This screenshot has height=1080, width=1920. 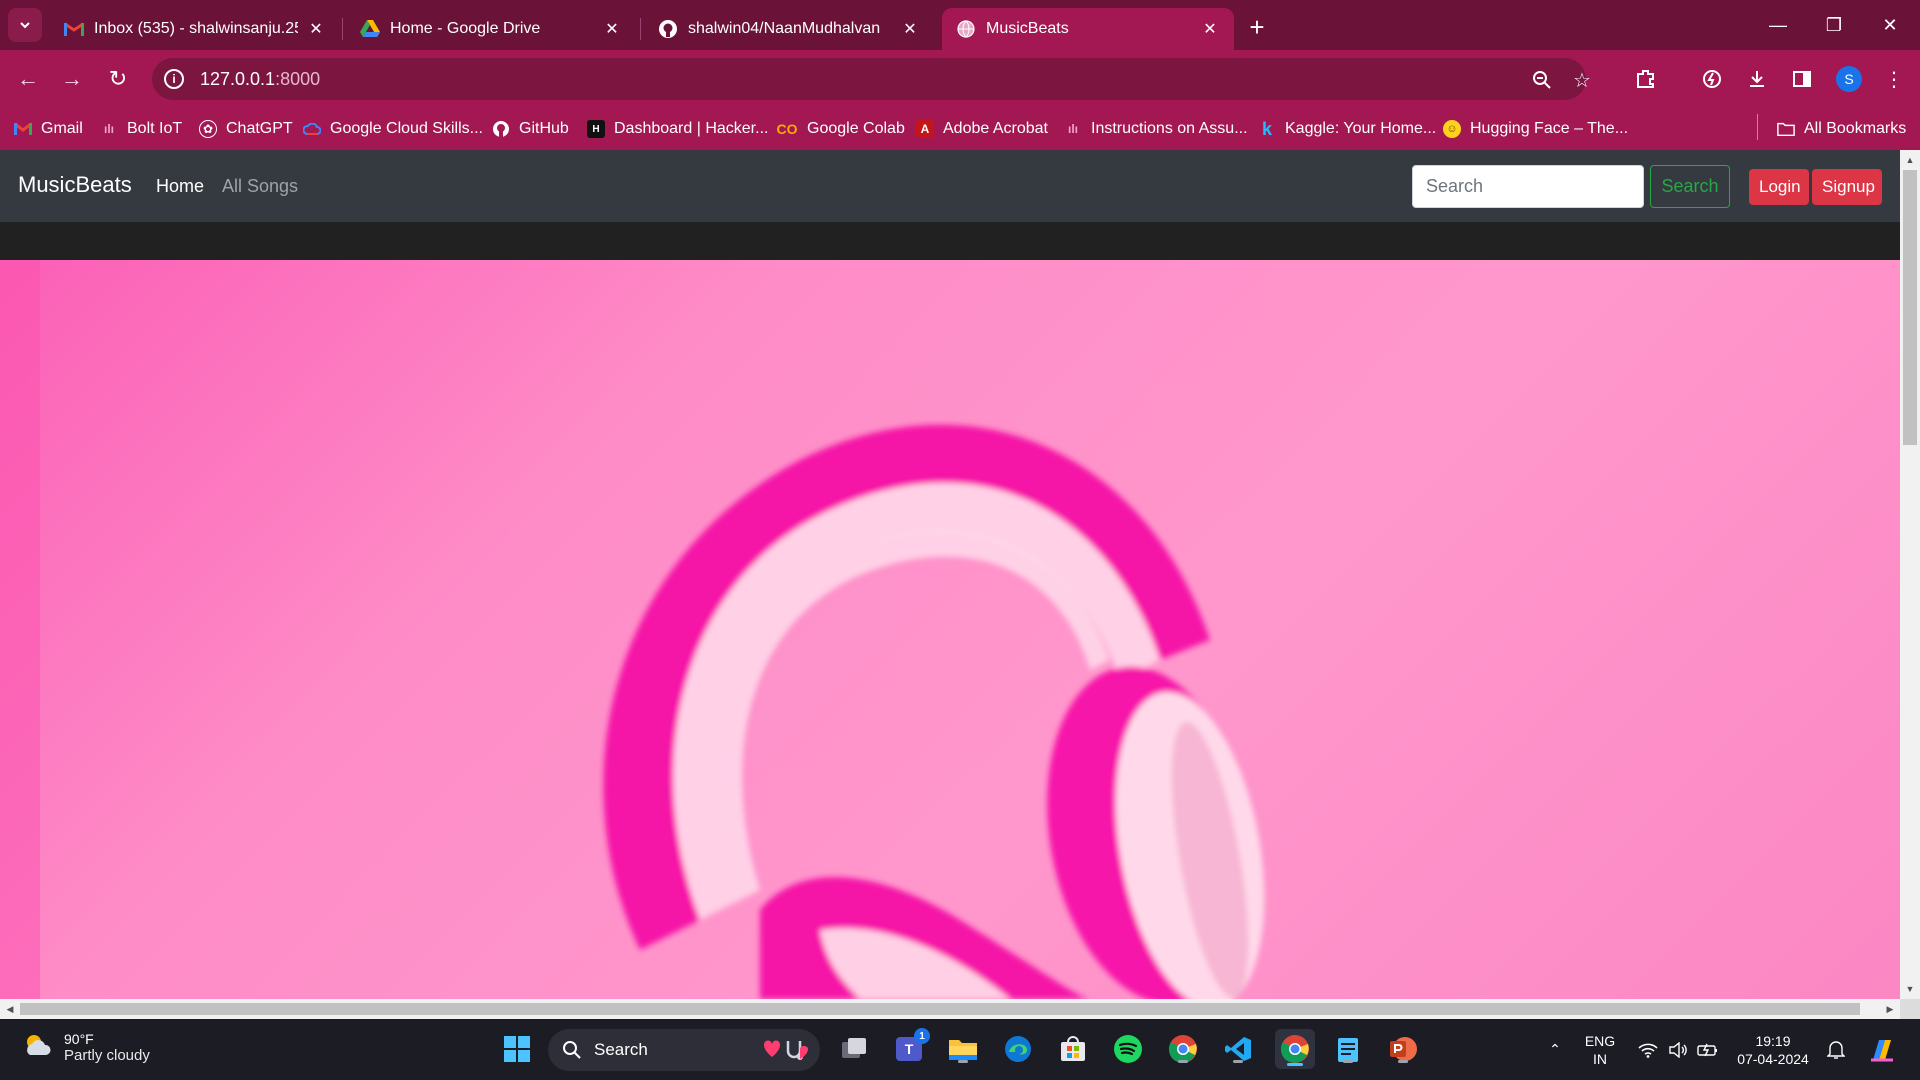 I want to click on google-drive-icon, so click(x=370, y=29).